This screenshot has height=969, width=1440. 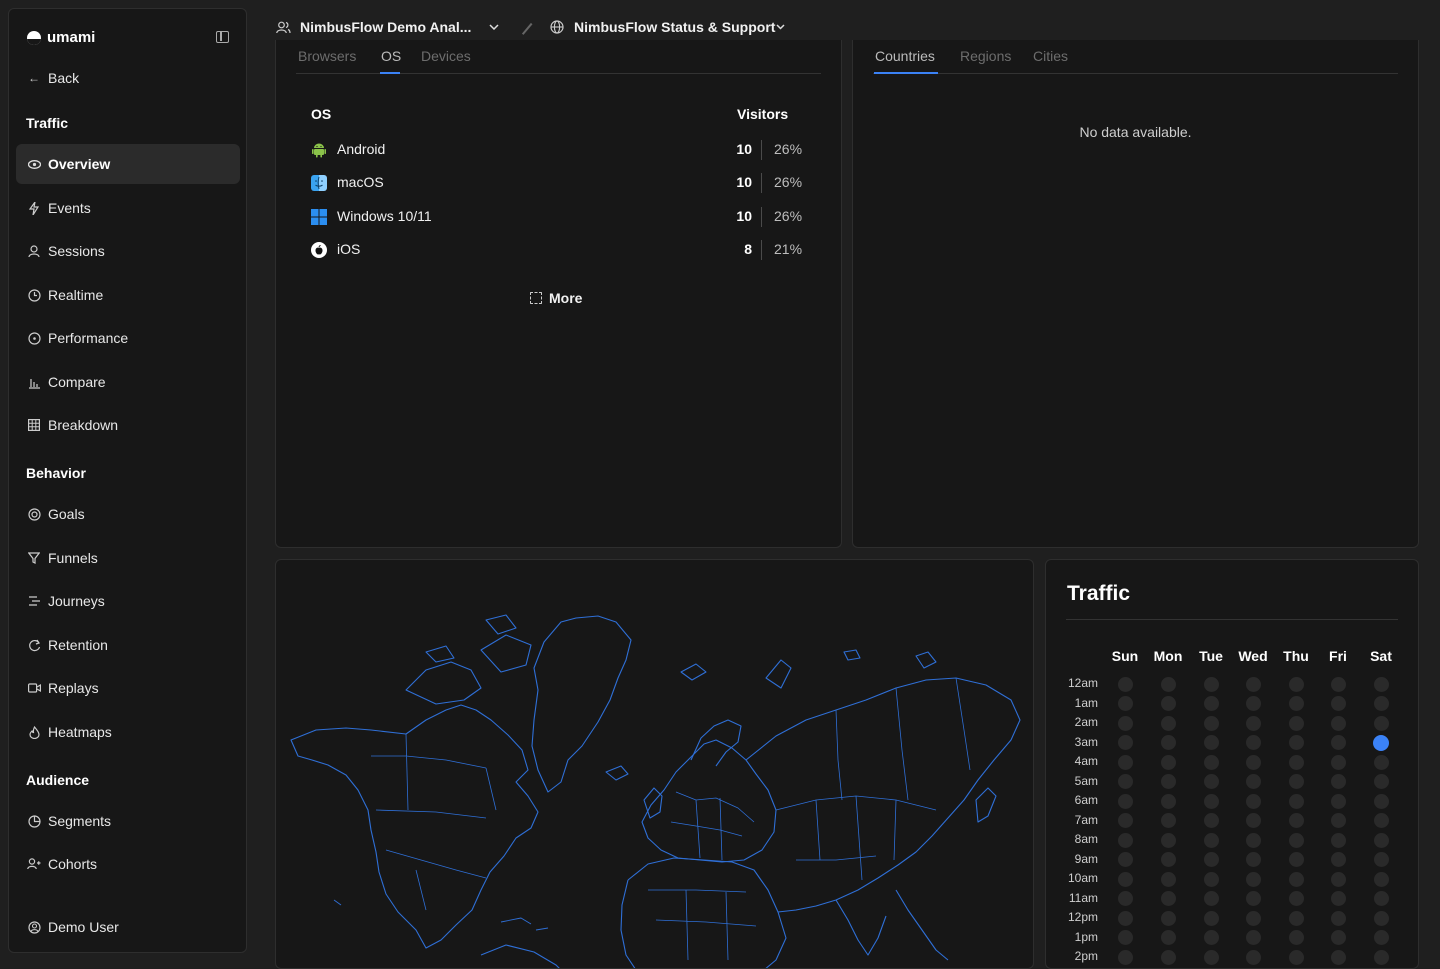 I want to click on table-row: Android 10 26%, so click(x=558, y=150).